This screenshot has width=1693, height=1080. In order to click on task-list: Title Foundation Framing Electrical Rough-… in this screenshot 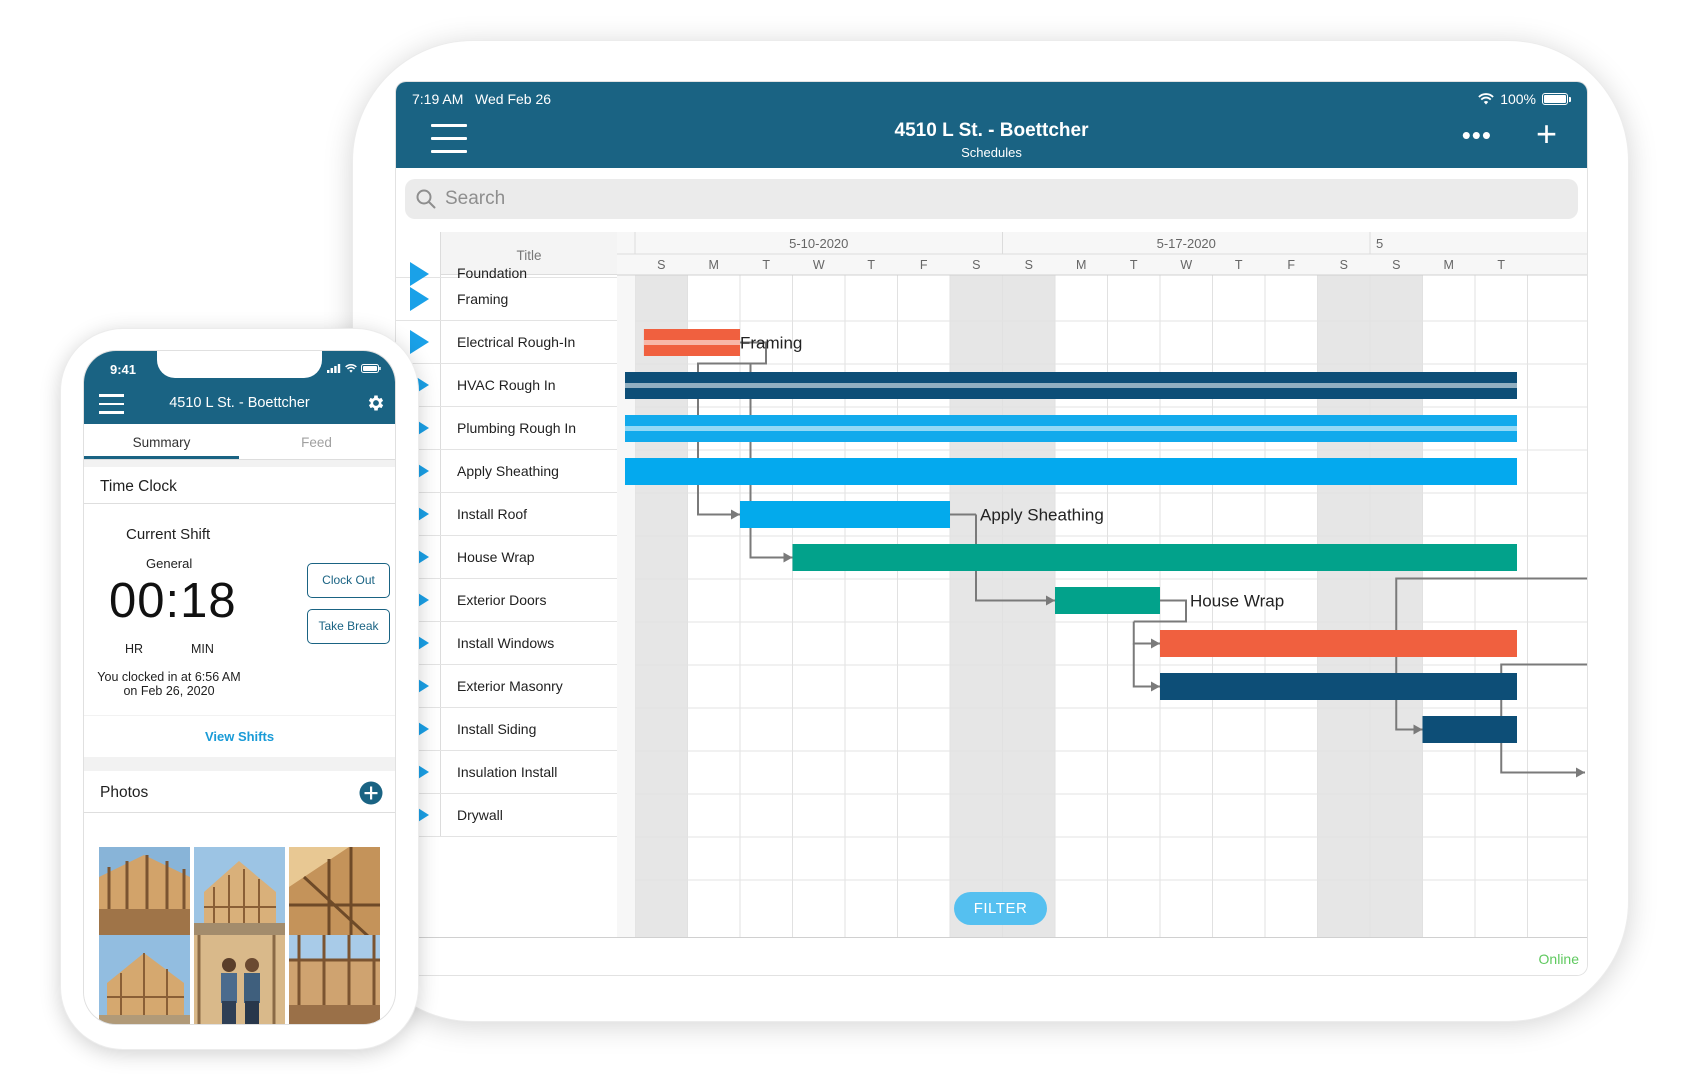, I will do `click(507, 584)`.